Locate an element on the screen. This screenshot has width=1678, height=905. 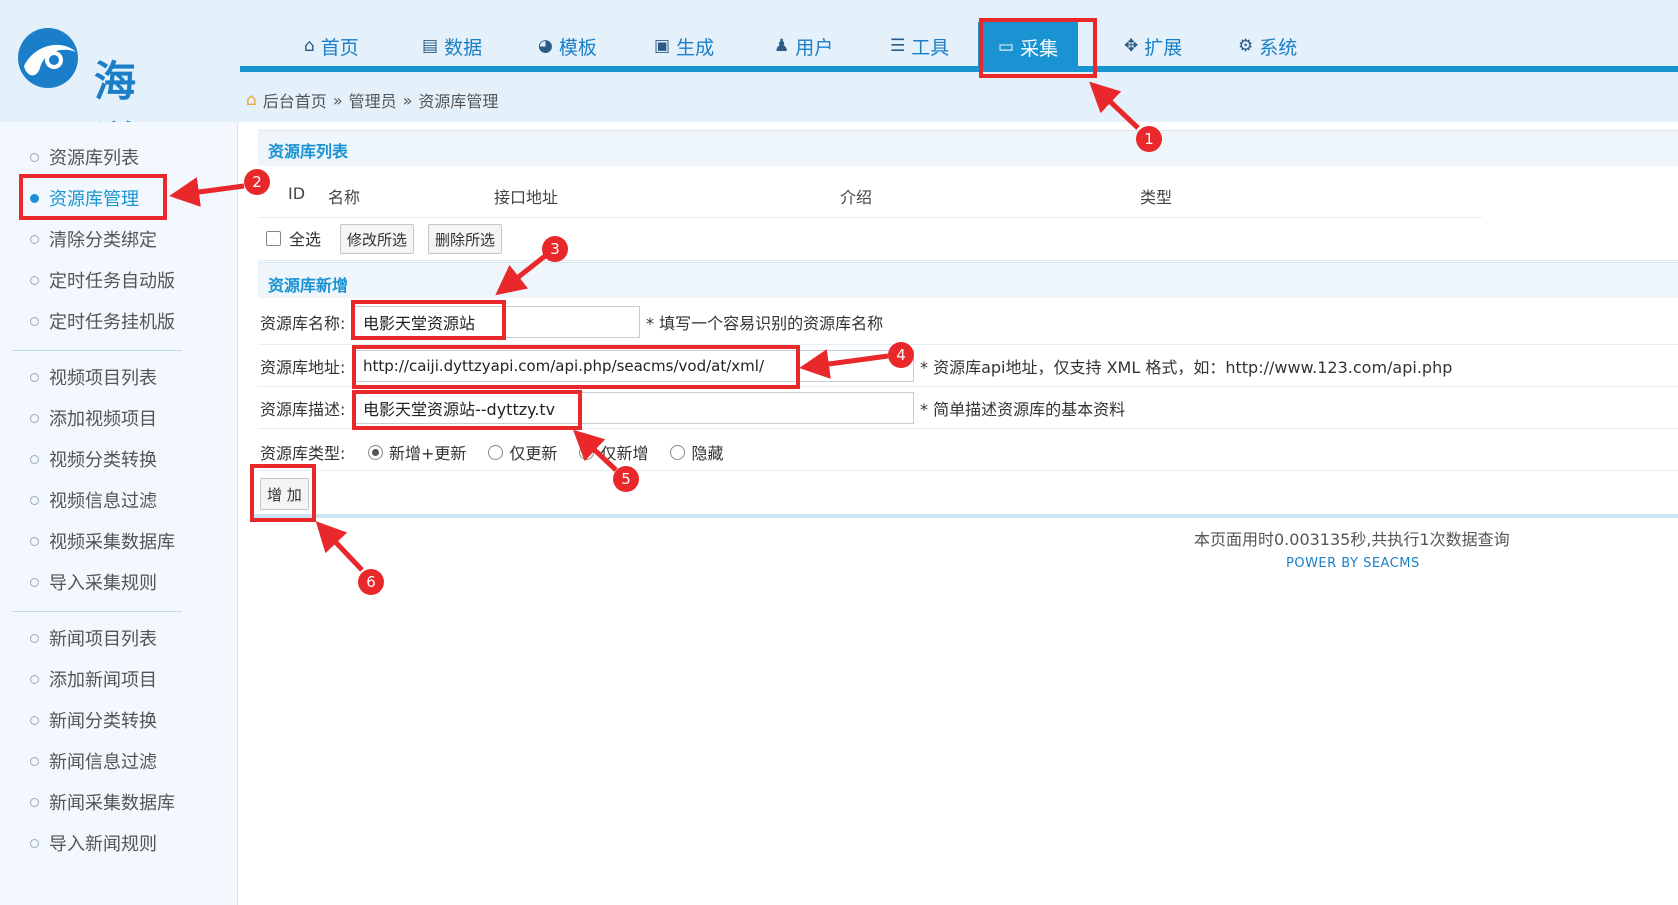
column-header-name: 名称 is located at coordinates (344, 197).